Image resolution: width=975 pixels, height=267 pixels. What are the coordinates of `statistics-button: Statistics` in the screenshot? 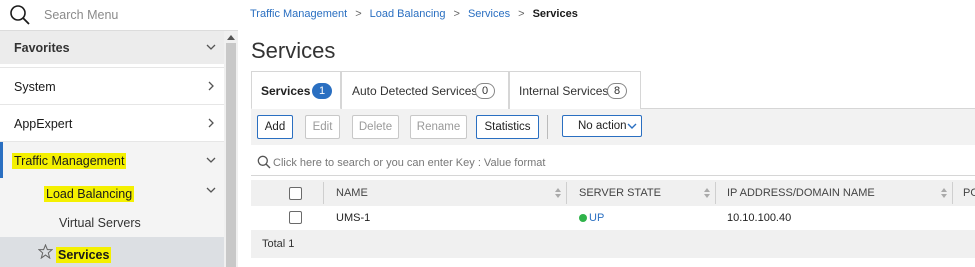 It's located at (507, 127).